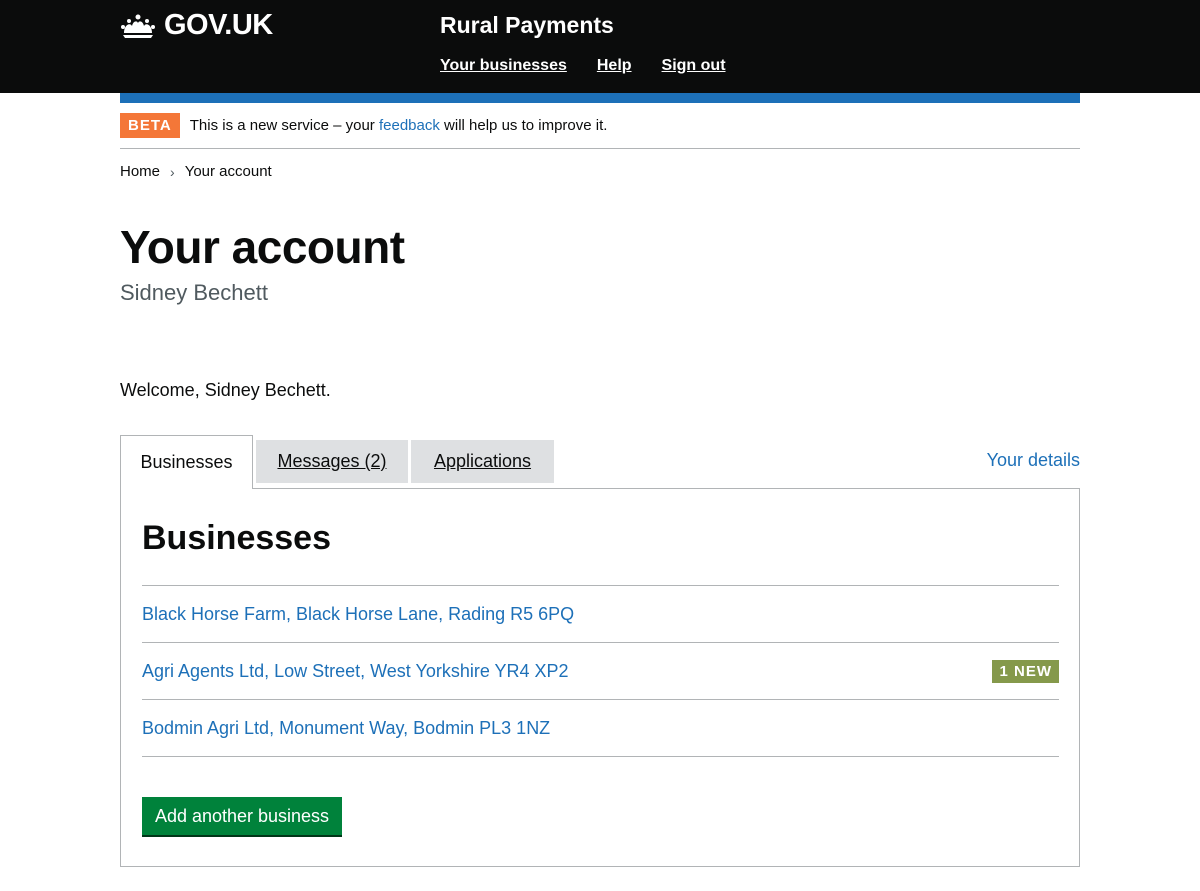 This screenshot has width=1200, height=891. I want to click on phase-text-before: This is a new service – your, so click(284, 125).